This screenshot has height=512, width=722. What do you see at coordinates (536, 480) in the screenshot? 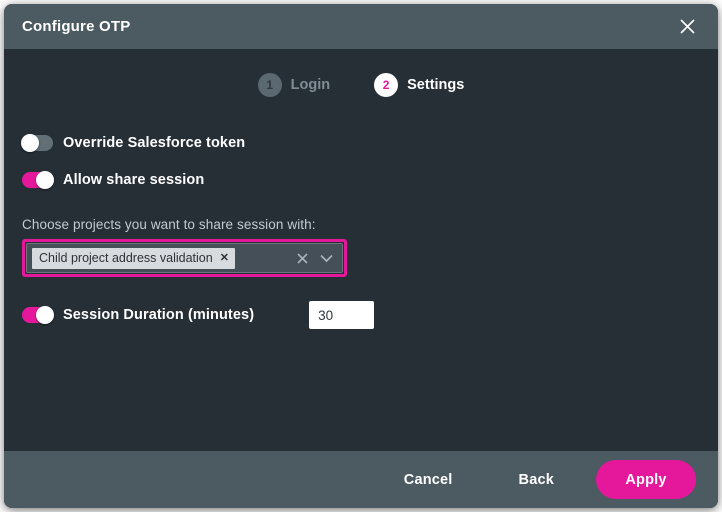
I see `back-button: Back` at bounding box center [536, 480].